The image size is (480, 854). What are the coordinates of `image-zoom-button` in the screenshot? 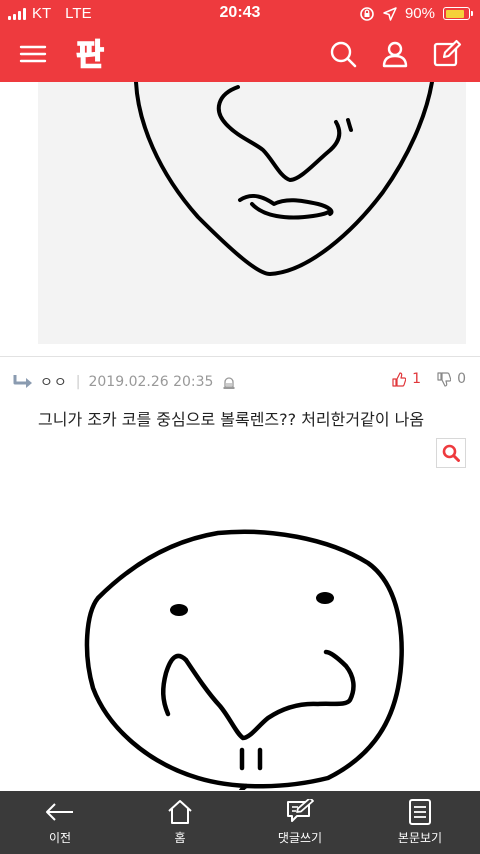 It's located at (451, 453).